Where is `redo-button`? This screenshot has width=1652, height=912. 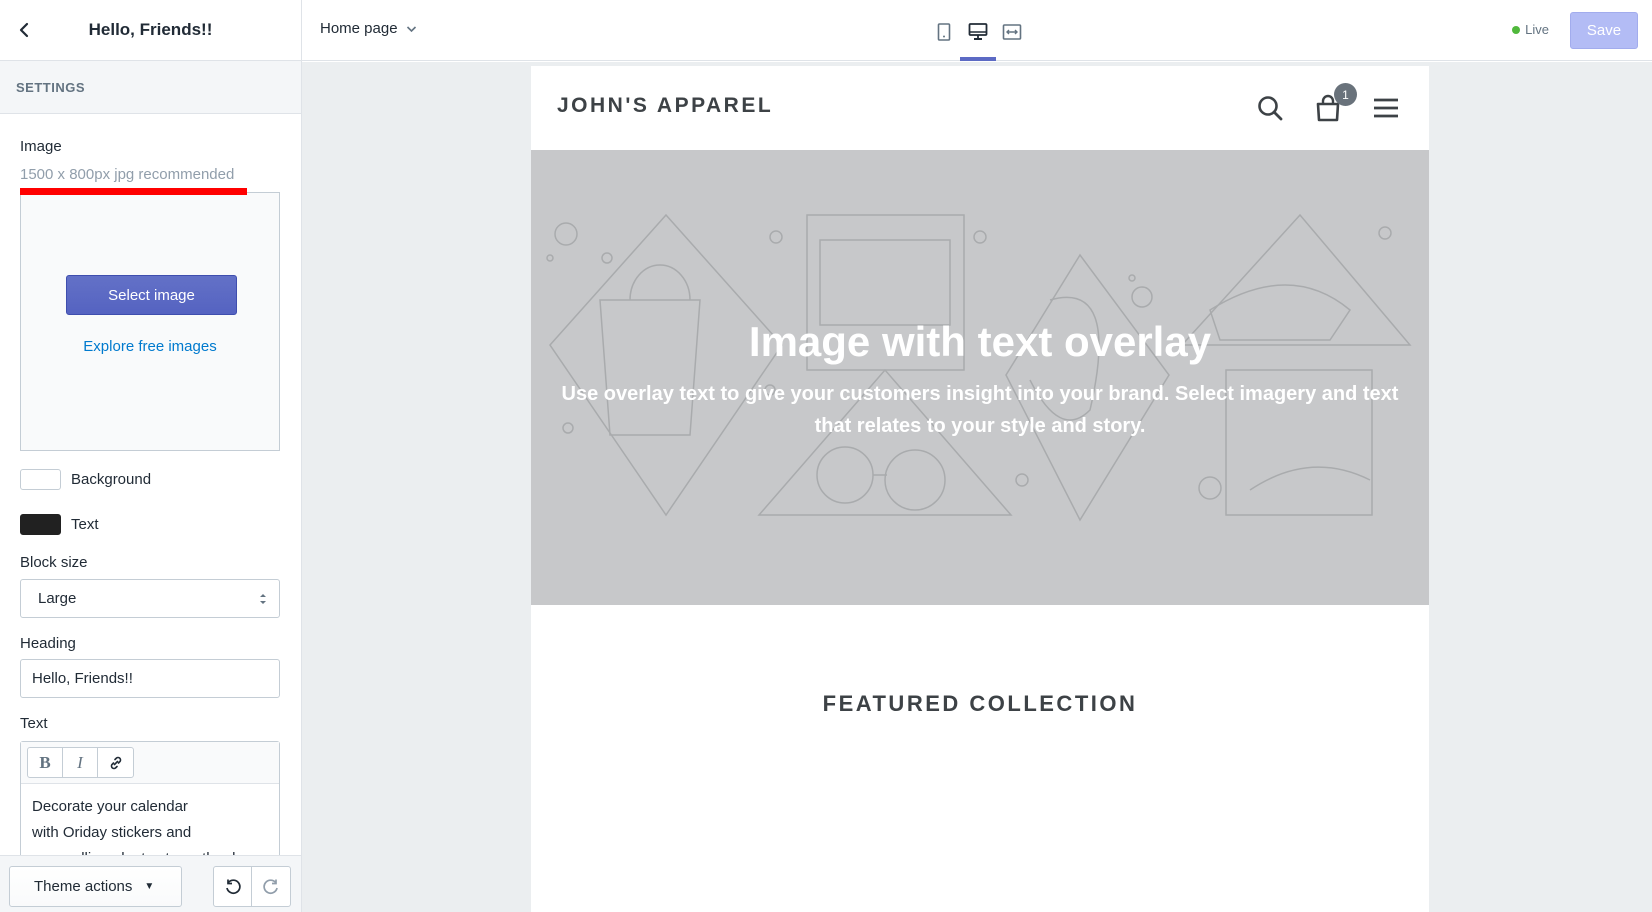
redo-button is located at coordinates (271, 886).